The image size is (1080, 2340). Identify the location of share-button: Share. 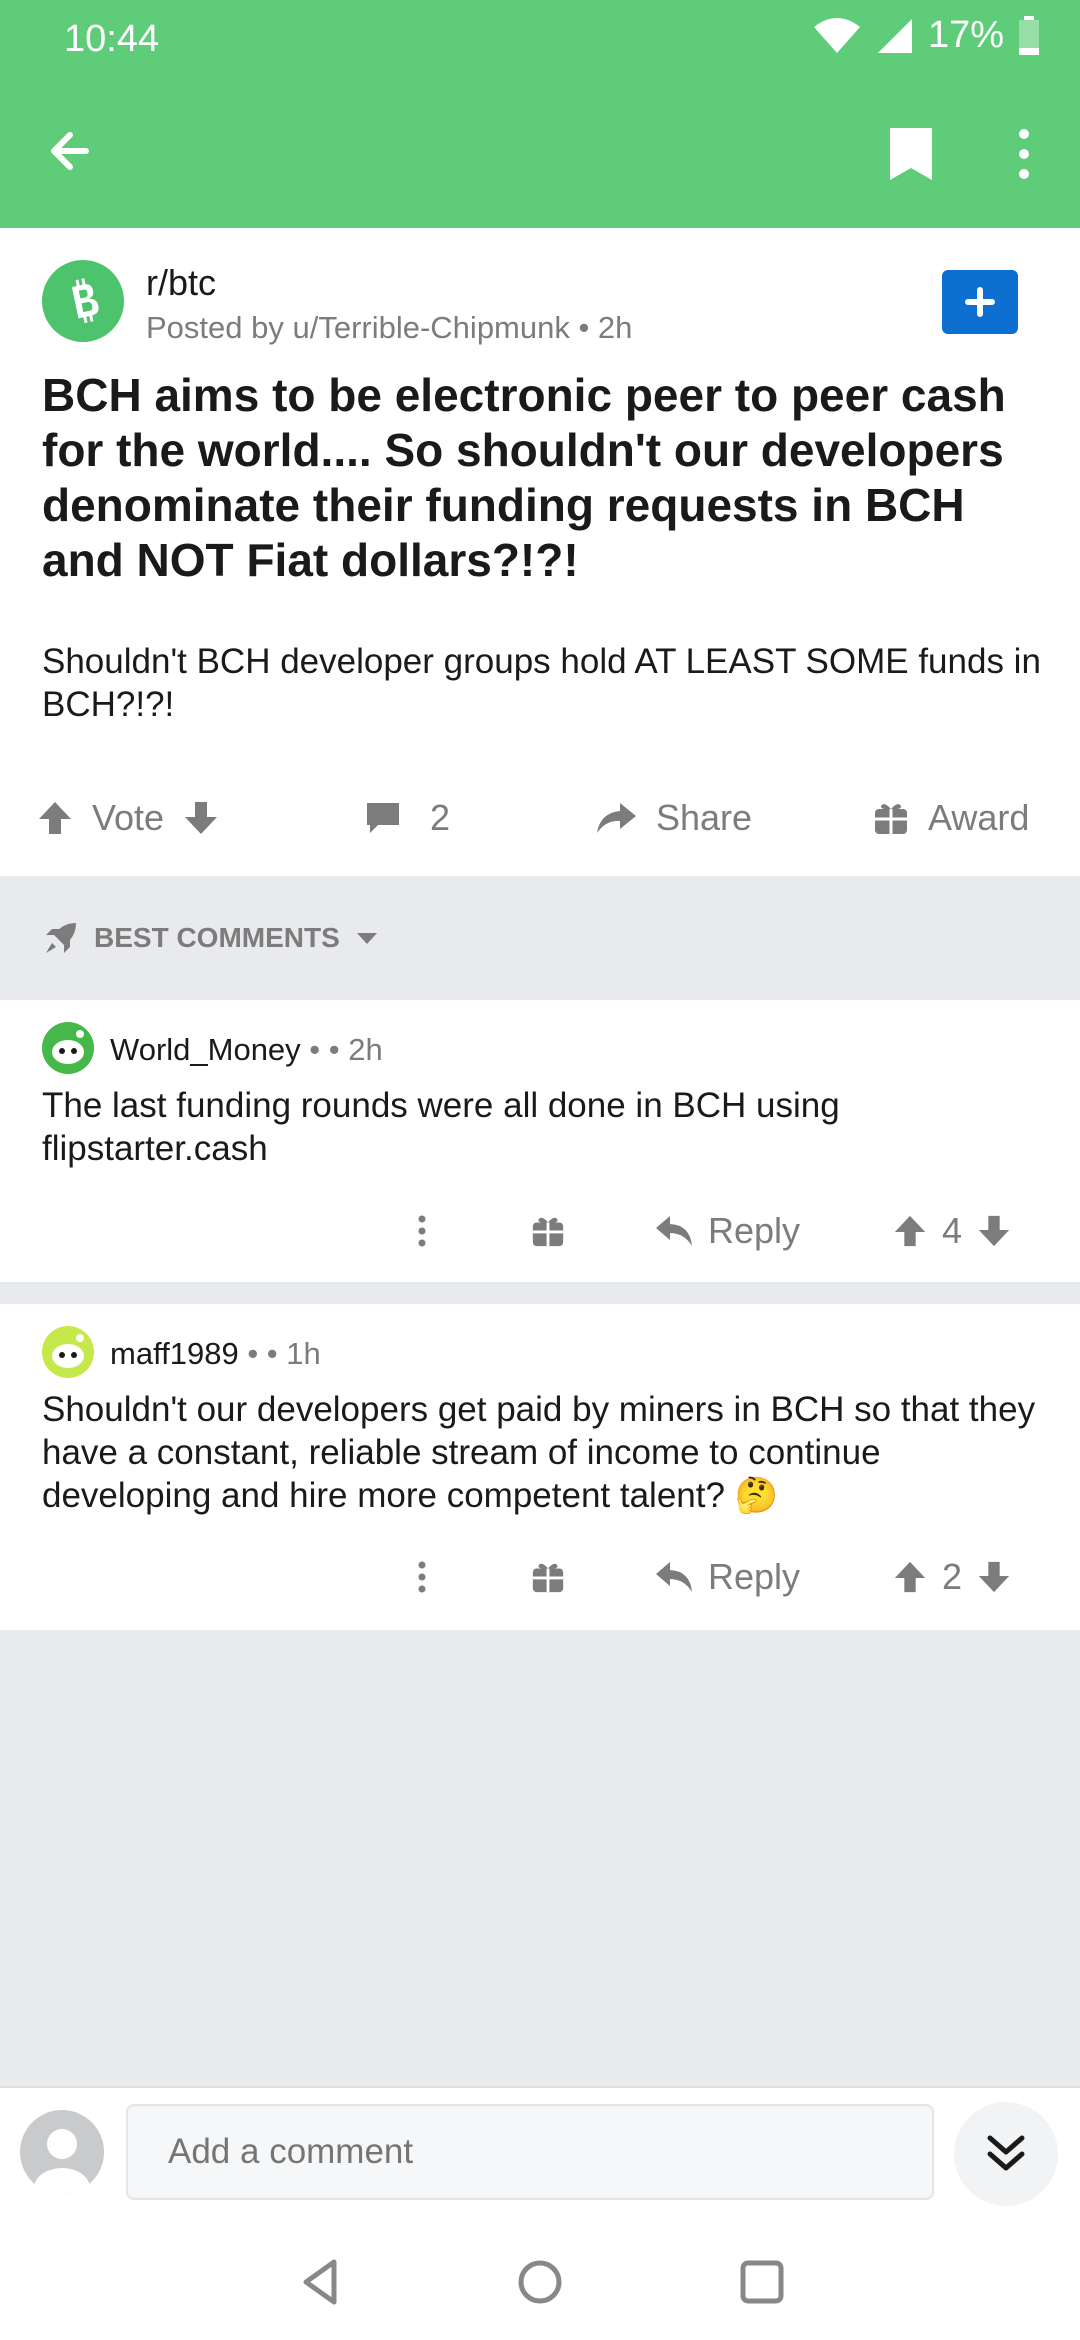
(673, 818).